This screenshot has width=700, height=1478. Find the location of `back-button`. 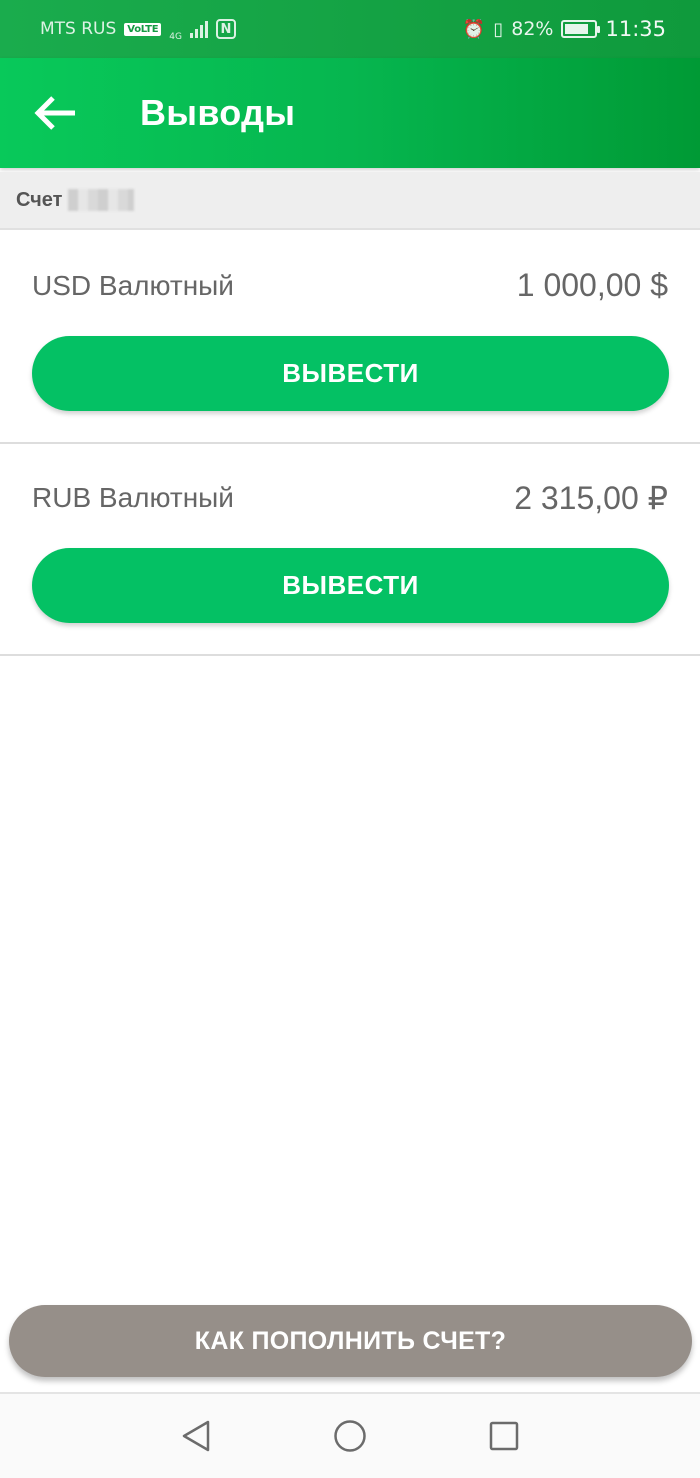

back-button is located at coordinates (55, 113).